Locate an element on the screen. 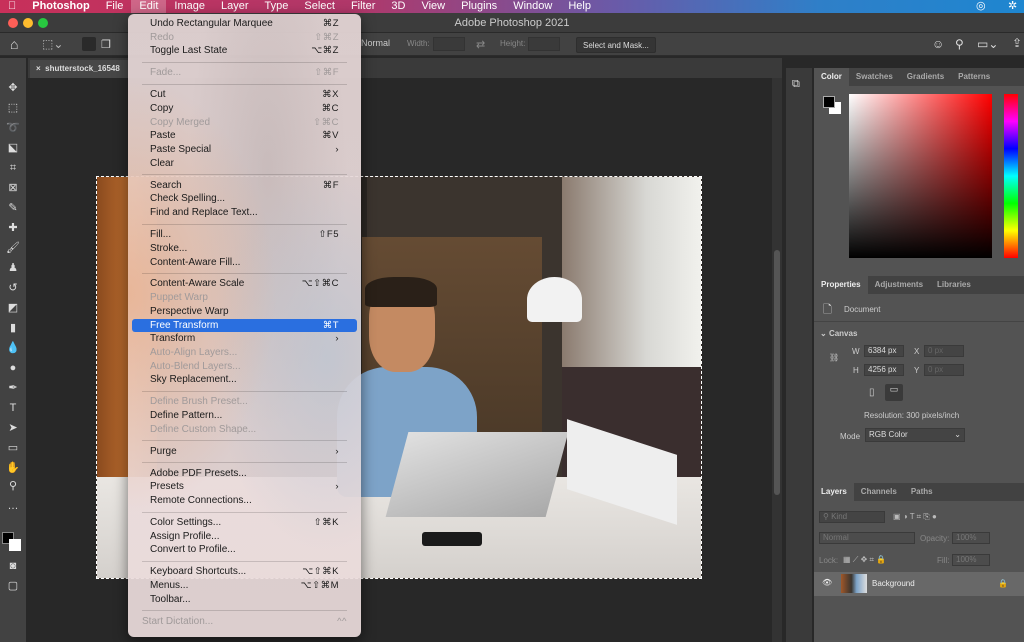 The height and width of the screenshot is (642, 1024). tab-gradients: Gradients is located at coordinates (925, 77).